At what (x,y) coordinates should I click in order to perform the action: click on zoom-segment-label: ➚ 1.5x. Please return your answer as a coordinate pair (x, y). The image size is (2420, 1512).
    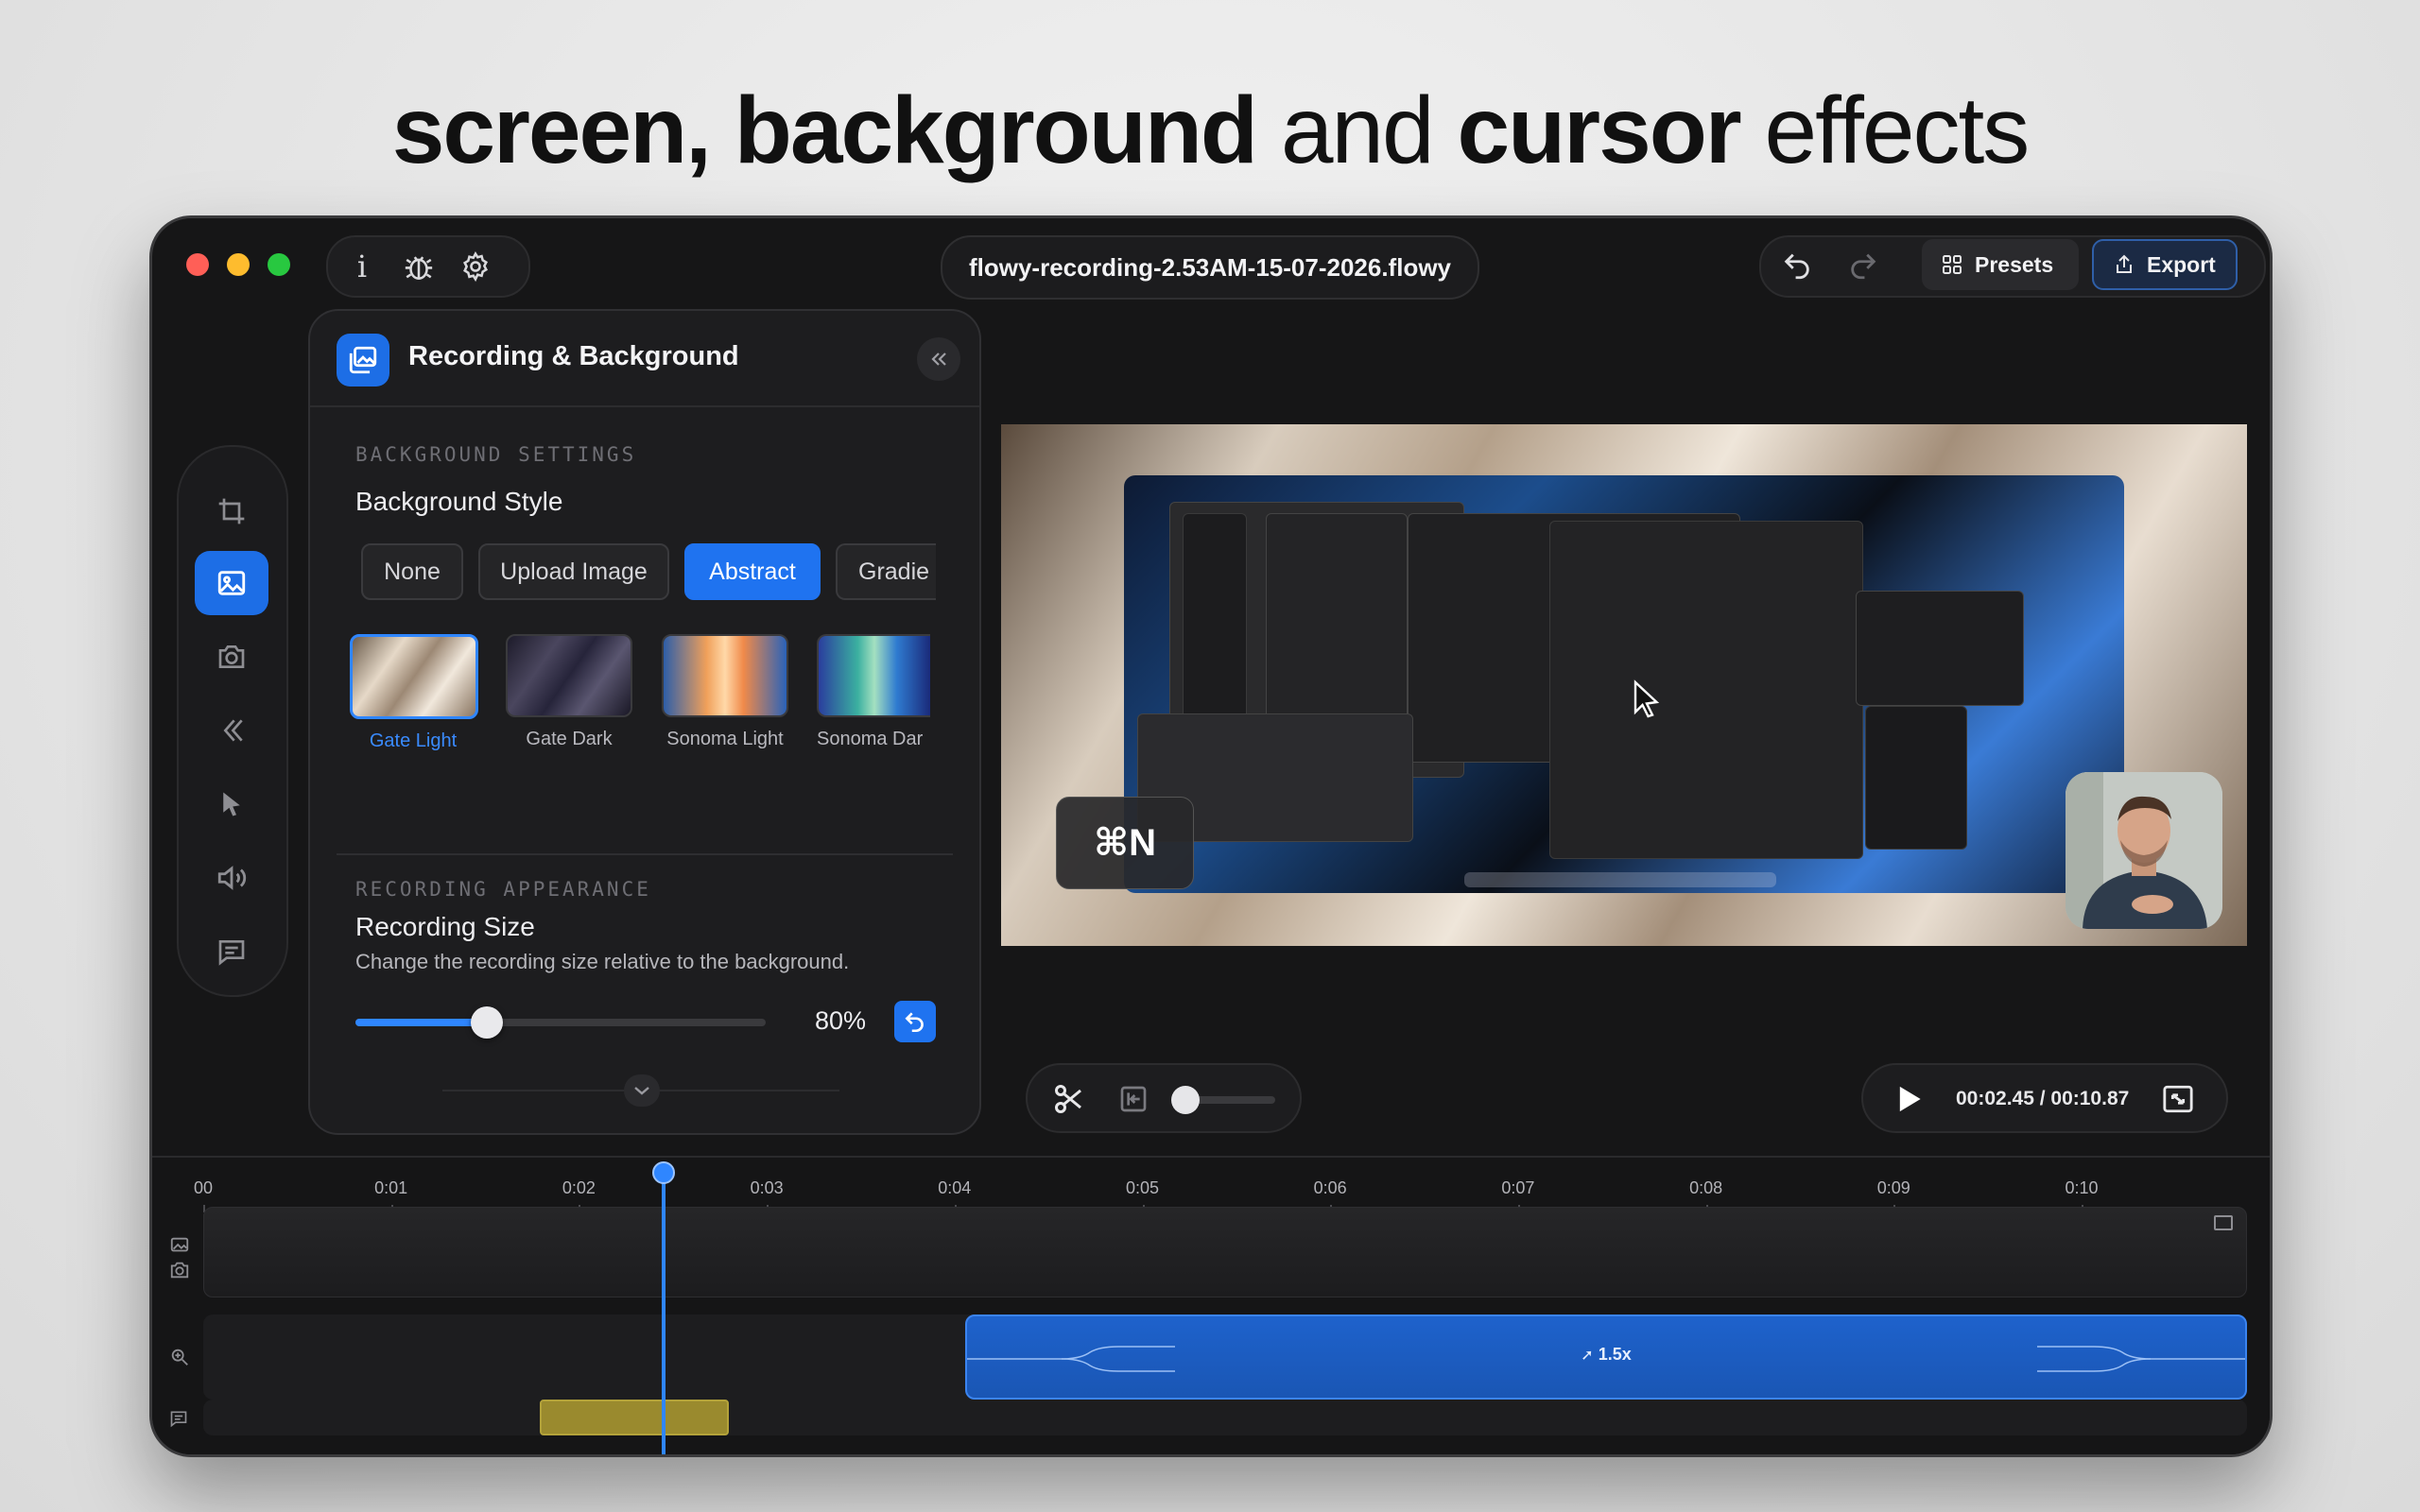
    Looking at the image, I should click on (1606, 1355).